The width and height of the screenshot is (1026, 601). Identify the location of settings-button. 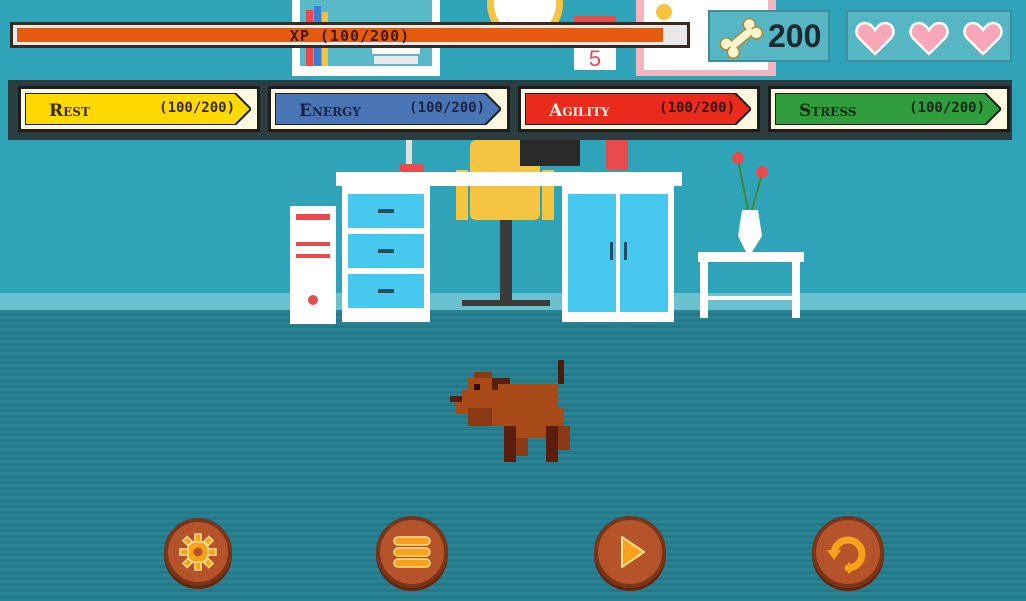
(198, 552).